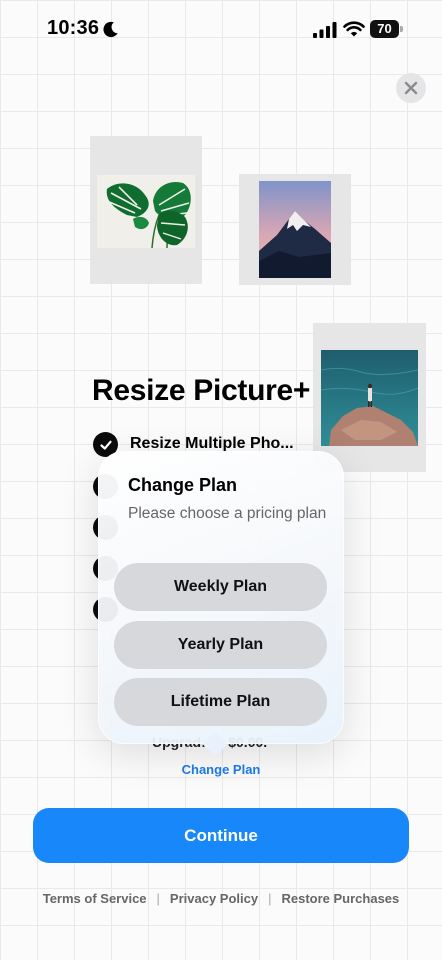  What do you see at coordinates (214, 898) in the screenshot?
I see `privacy-policy-link: Privacy Policy` at bounding box center [214, 898].